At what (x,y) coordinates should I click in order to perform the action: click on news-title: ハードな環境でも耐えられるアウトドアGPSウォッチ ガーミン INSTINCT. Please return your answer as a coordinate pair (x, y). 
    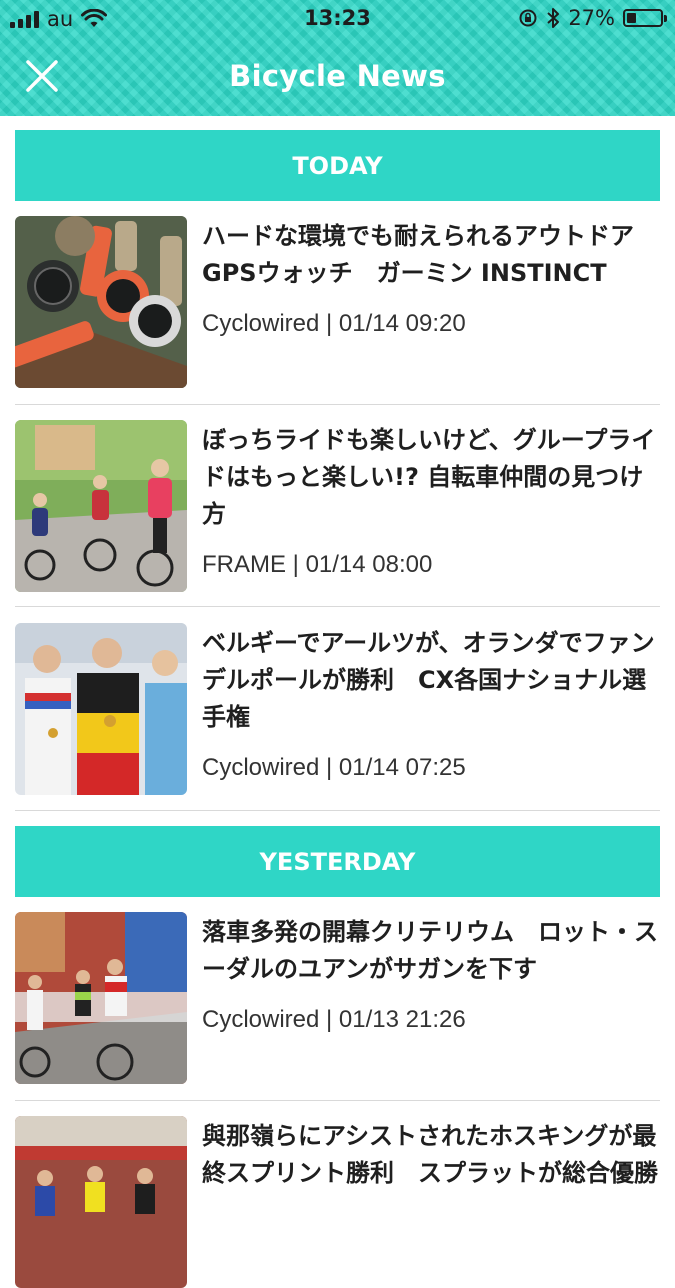
    Looking at the image, I should click on (418, 254).